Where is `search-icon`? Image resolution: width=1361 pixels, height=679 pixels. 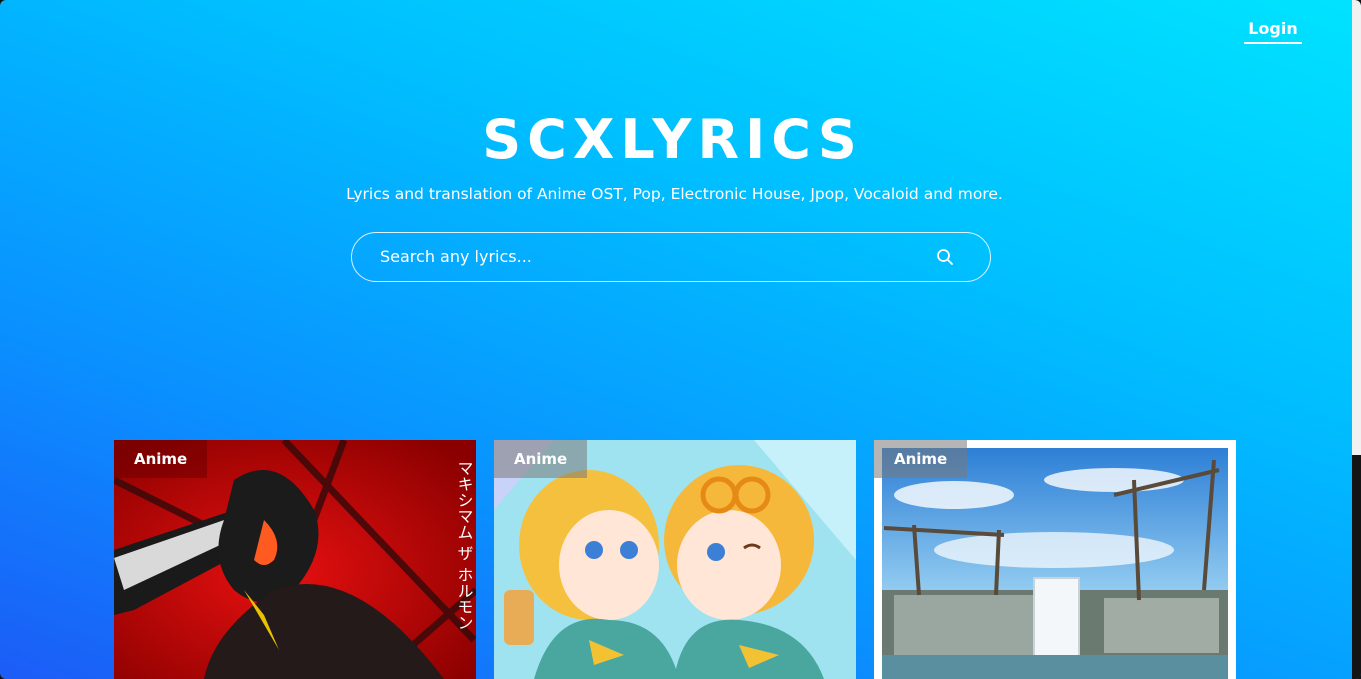 search-icon is located at coordinates (945, 257).